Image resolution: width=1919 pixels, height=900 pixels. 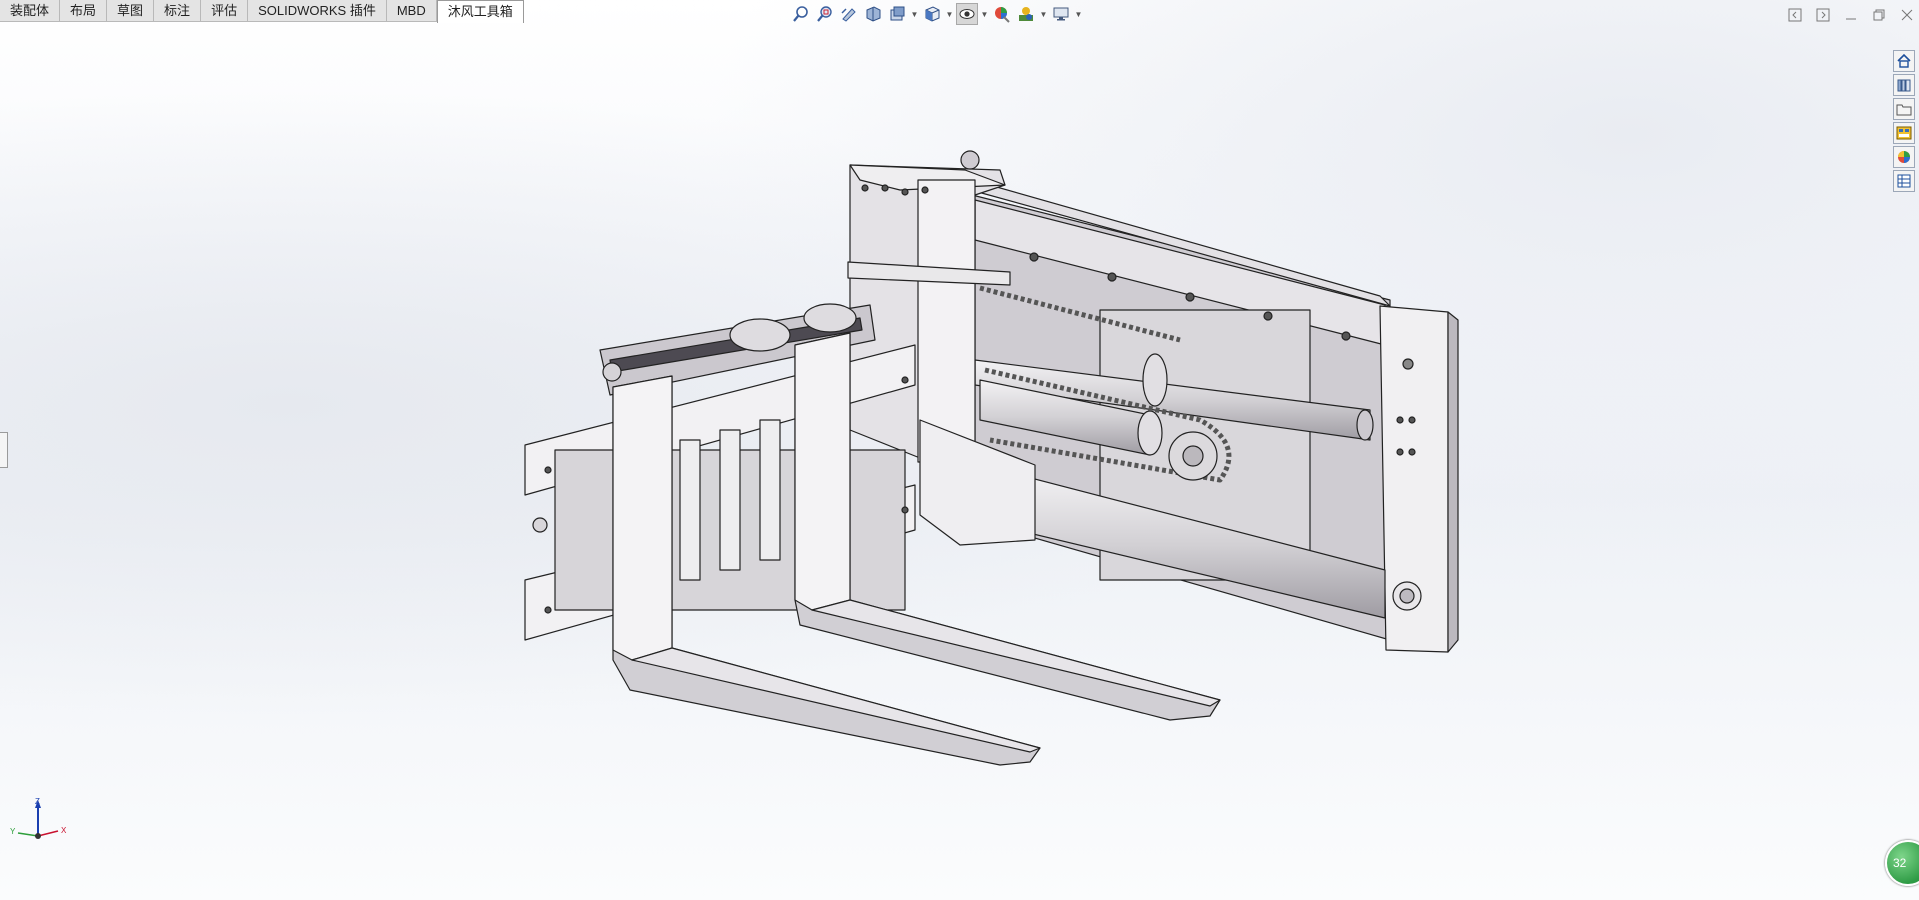 I want to click on view-settings-icon, so click(x=1061, y=14).